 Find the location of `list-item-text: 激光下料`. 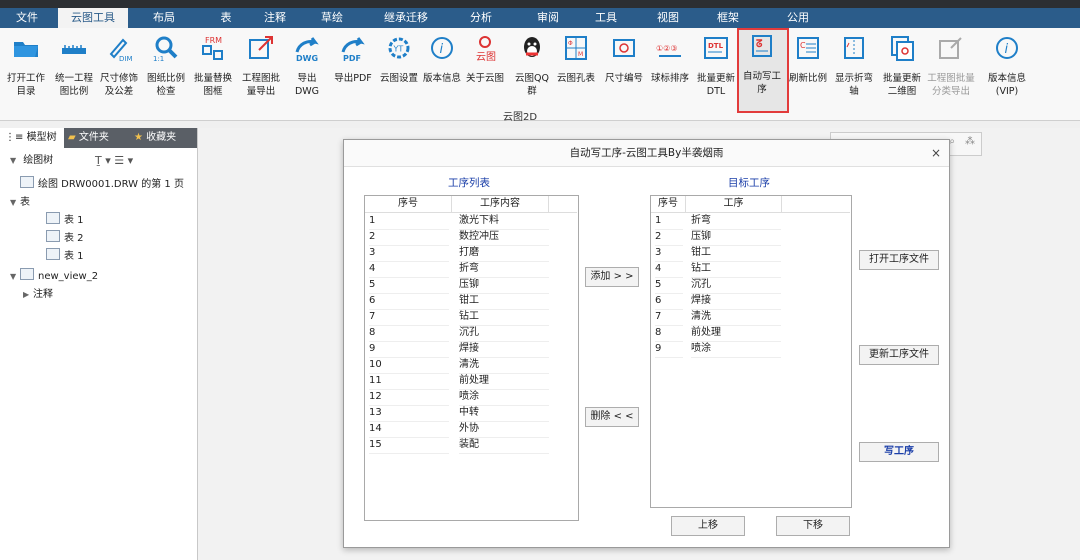

list-item-text: 激光下料 is located at coordinates (504, 221).